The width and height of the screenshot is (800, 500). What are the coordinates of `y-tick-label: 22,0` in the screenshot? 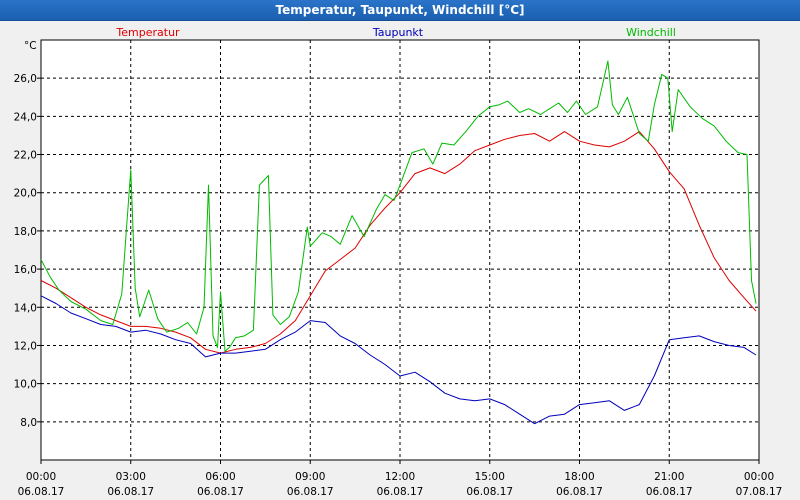 It's located at (25, 156).